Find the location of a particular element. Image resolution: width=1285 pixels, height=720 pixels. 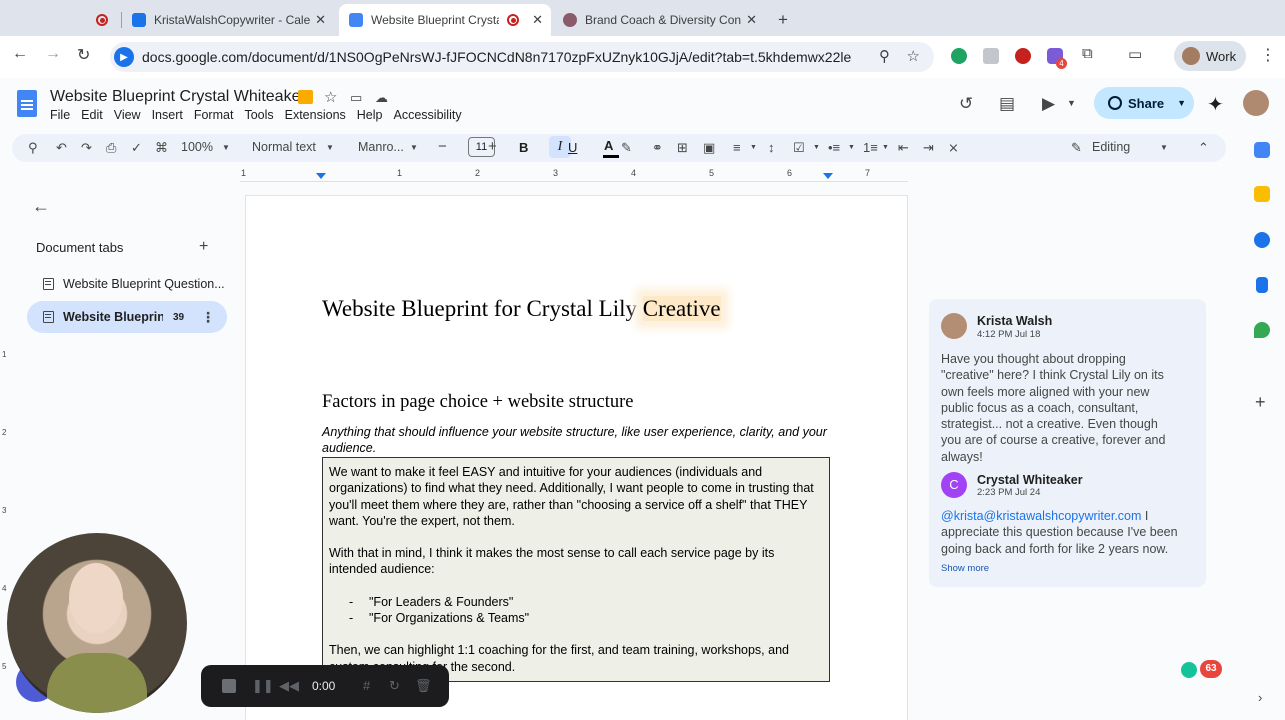

new-tab-button: + is located at coordinates (783, 20).